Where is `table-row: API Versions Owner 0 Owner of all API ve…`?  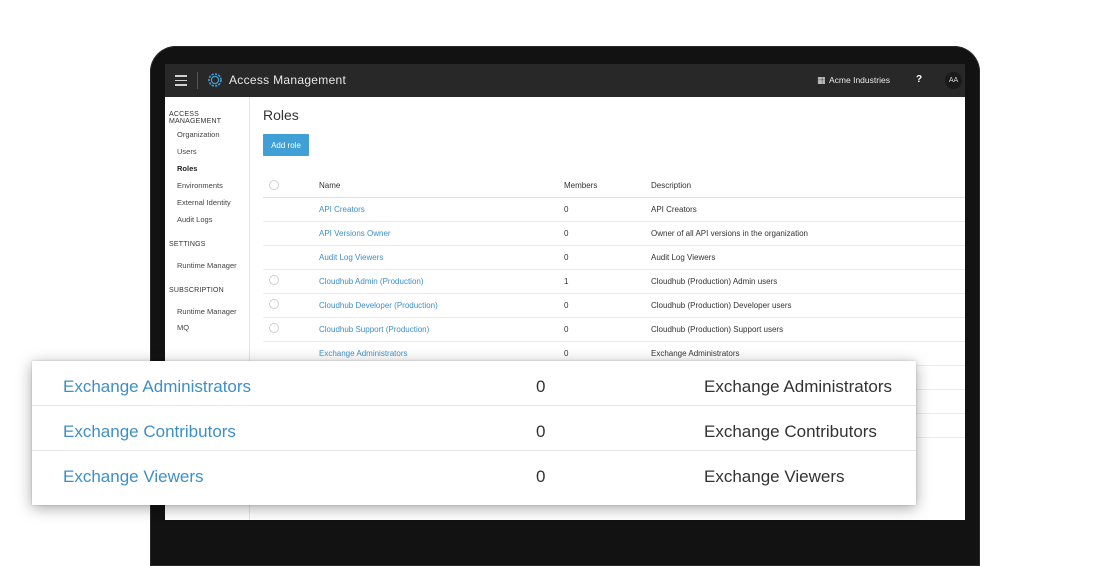 table-row: API Versions Owner 0 Owner of all API ve… is located at coordinates (614, 234).